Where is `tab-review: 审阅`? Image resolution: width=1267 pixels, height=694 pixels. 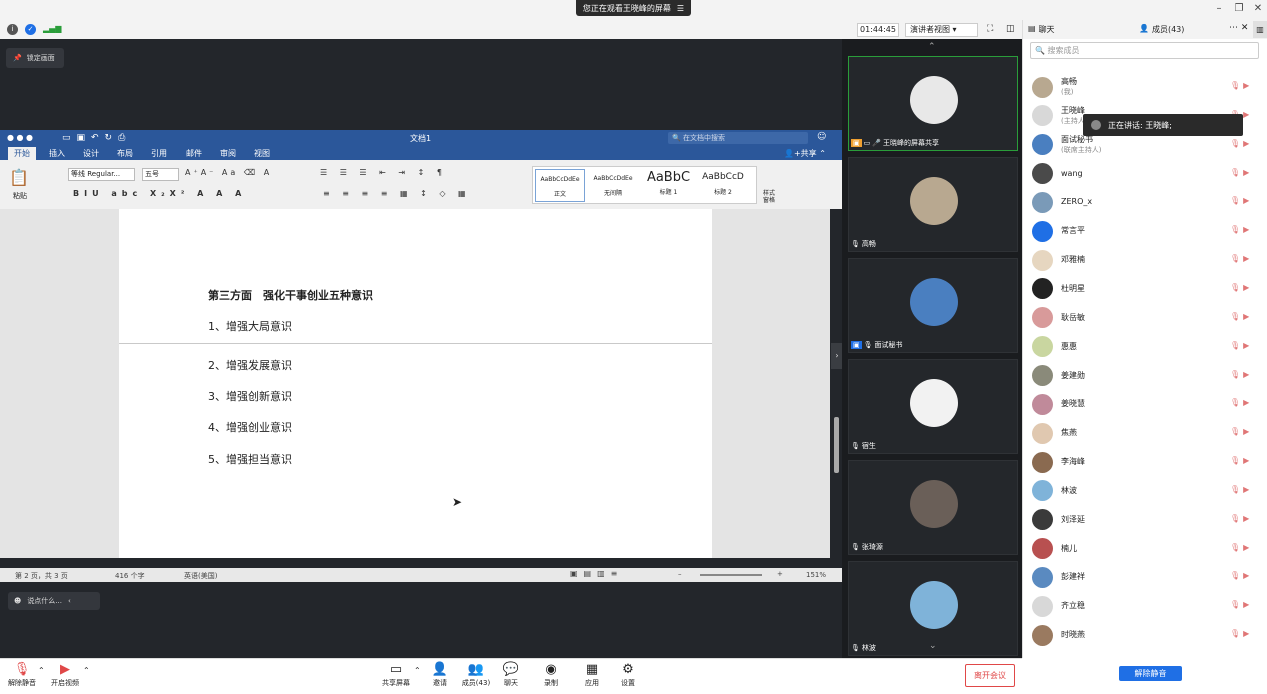 tab-review: 审阅 is located at coordinates (228, 153).